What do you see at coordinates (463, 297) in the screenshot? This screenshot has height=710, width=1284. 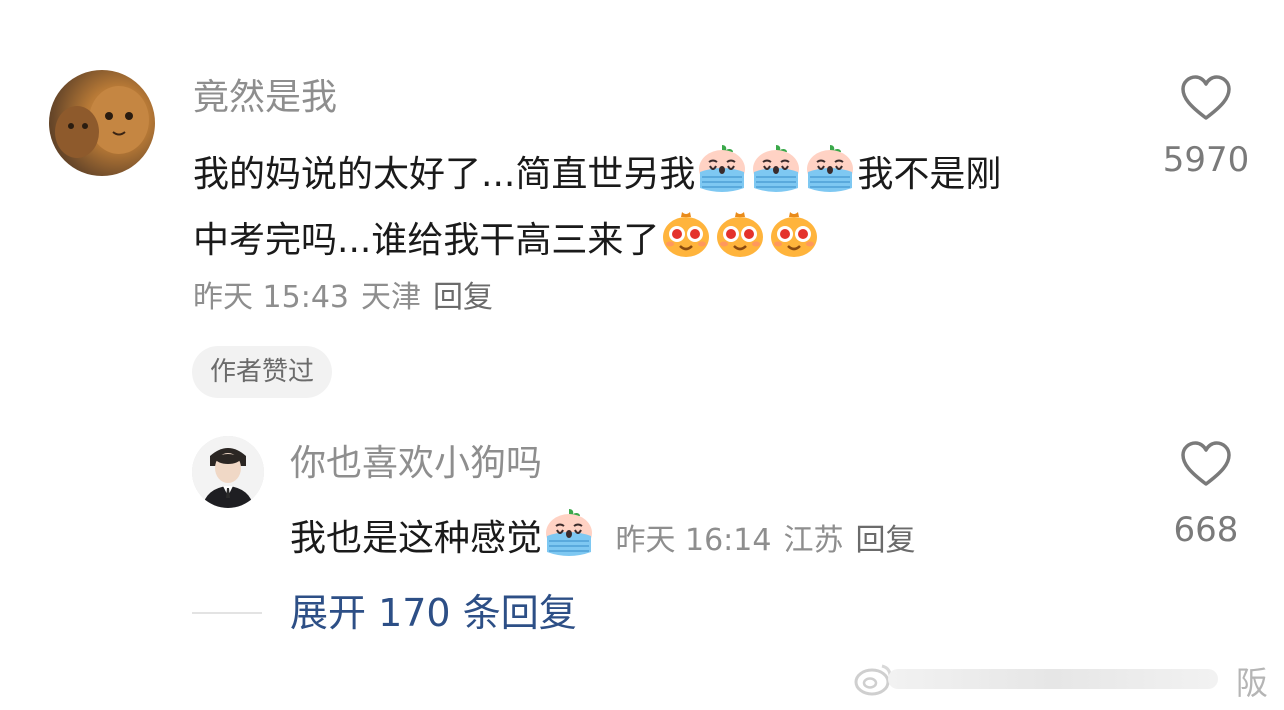 I see `reply-button: 回复` at bounding box center [463, 297].